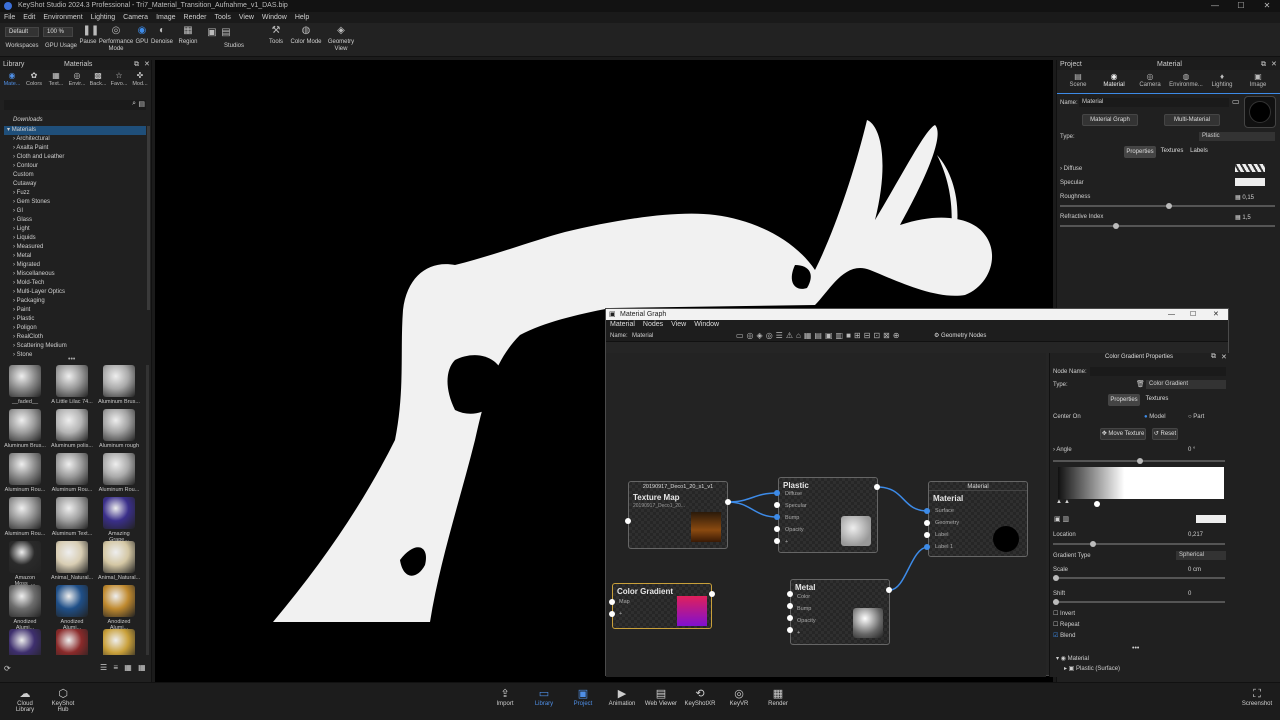 Image resolution: width=1280 pixels, height=720 pixels. Describe the element at coordinates (927, 547) in the screenshot. I see `material-socket-label1` at that location.